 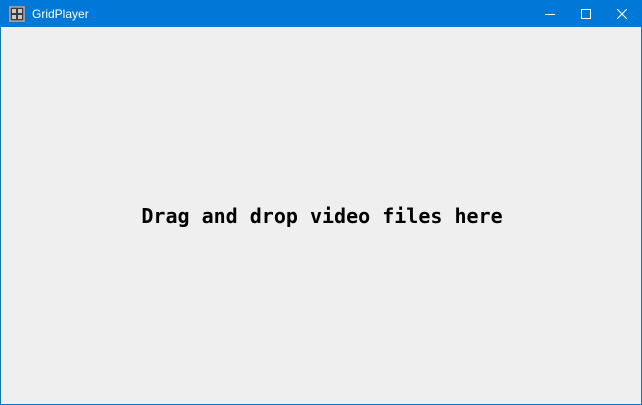 What do you see at coordinates (60, 14) in the screenshot?
I see `window-title: GridPlayer` at bounding box center [60, 14].